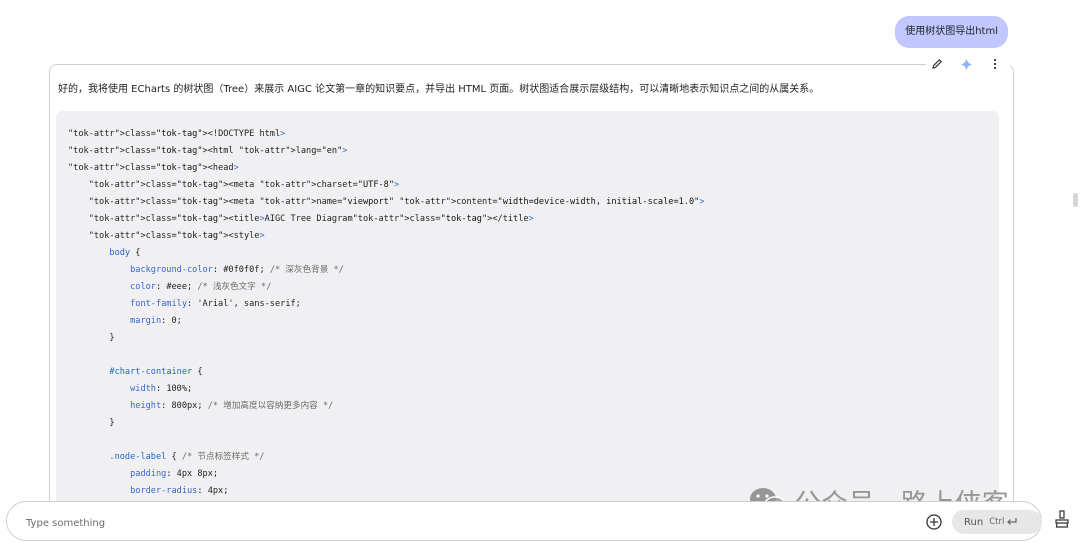 The height and width of the screenshot is (544, 1080). What do you see at coordinates (974, 522) in the screenshot?
I see `run-label: Run` at bounding box center [974, 522].